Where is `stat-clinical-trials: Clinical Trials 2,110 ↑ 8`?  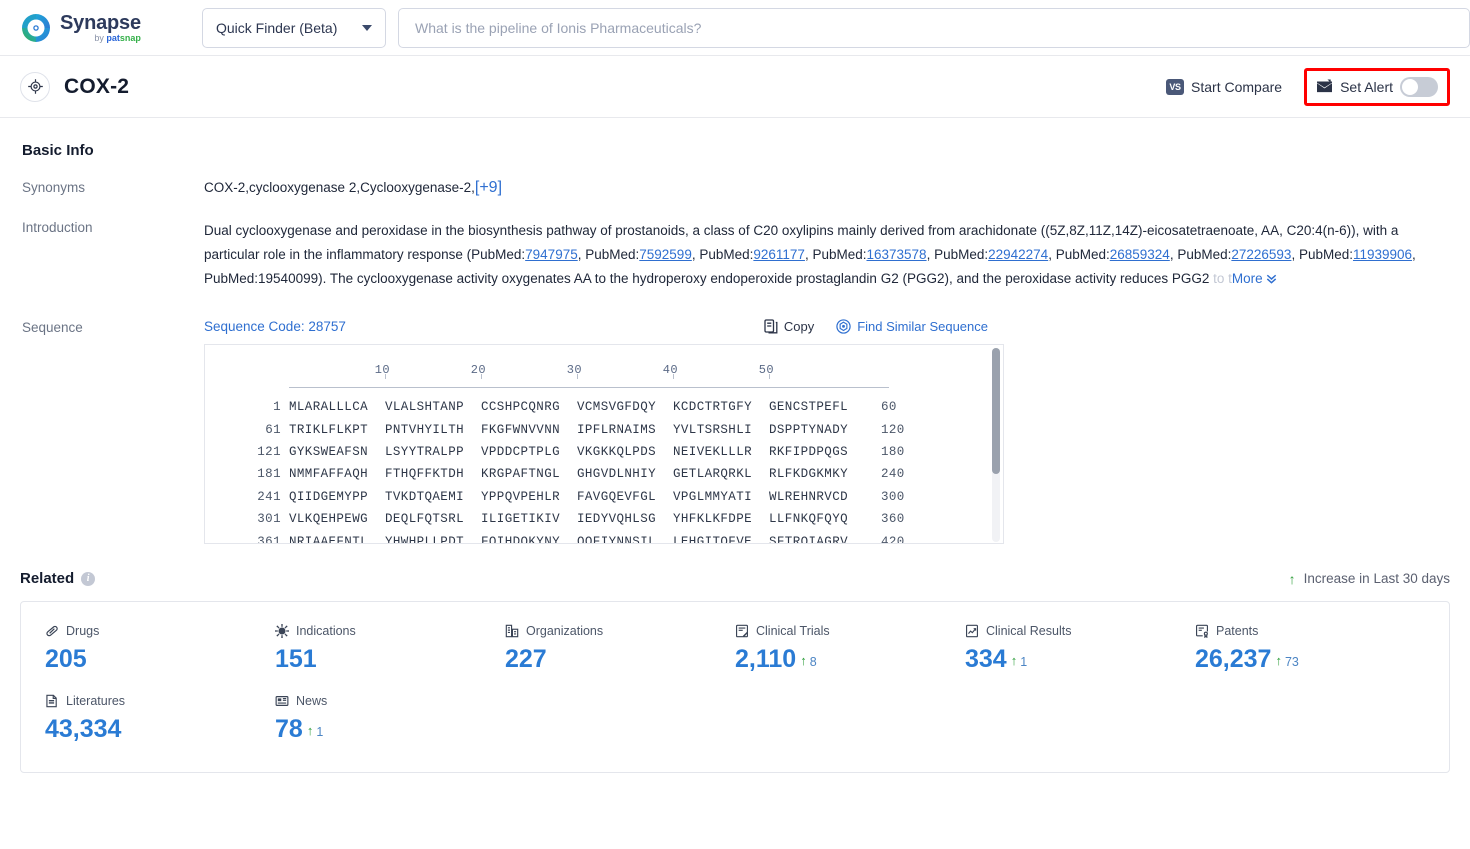 stat-clinical-trials: Clinical Trials 2,110 ↑ 8 is located at coordinates (850, 649).